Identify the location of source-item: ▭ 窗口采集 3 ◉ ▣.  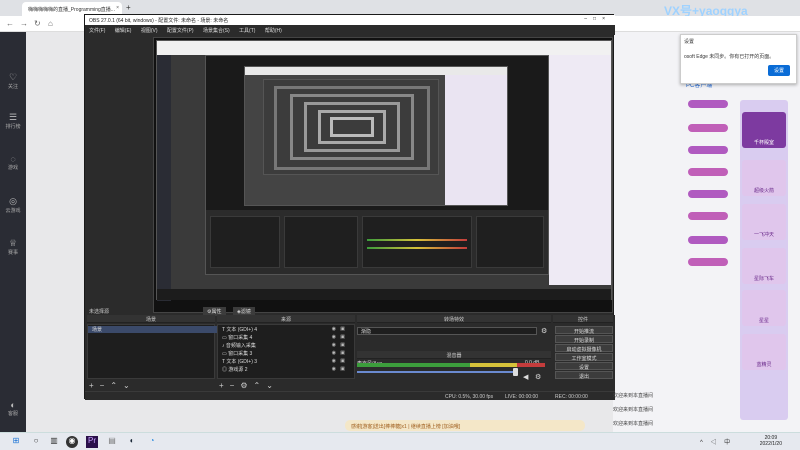
(283, 353).